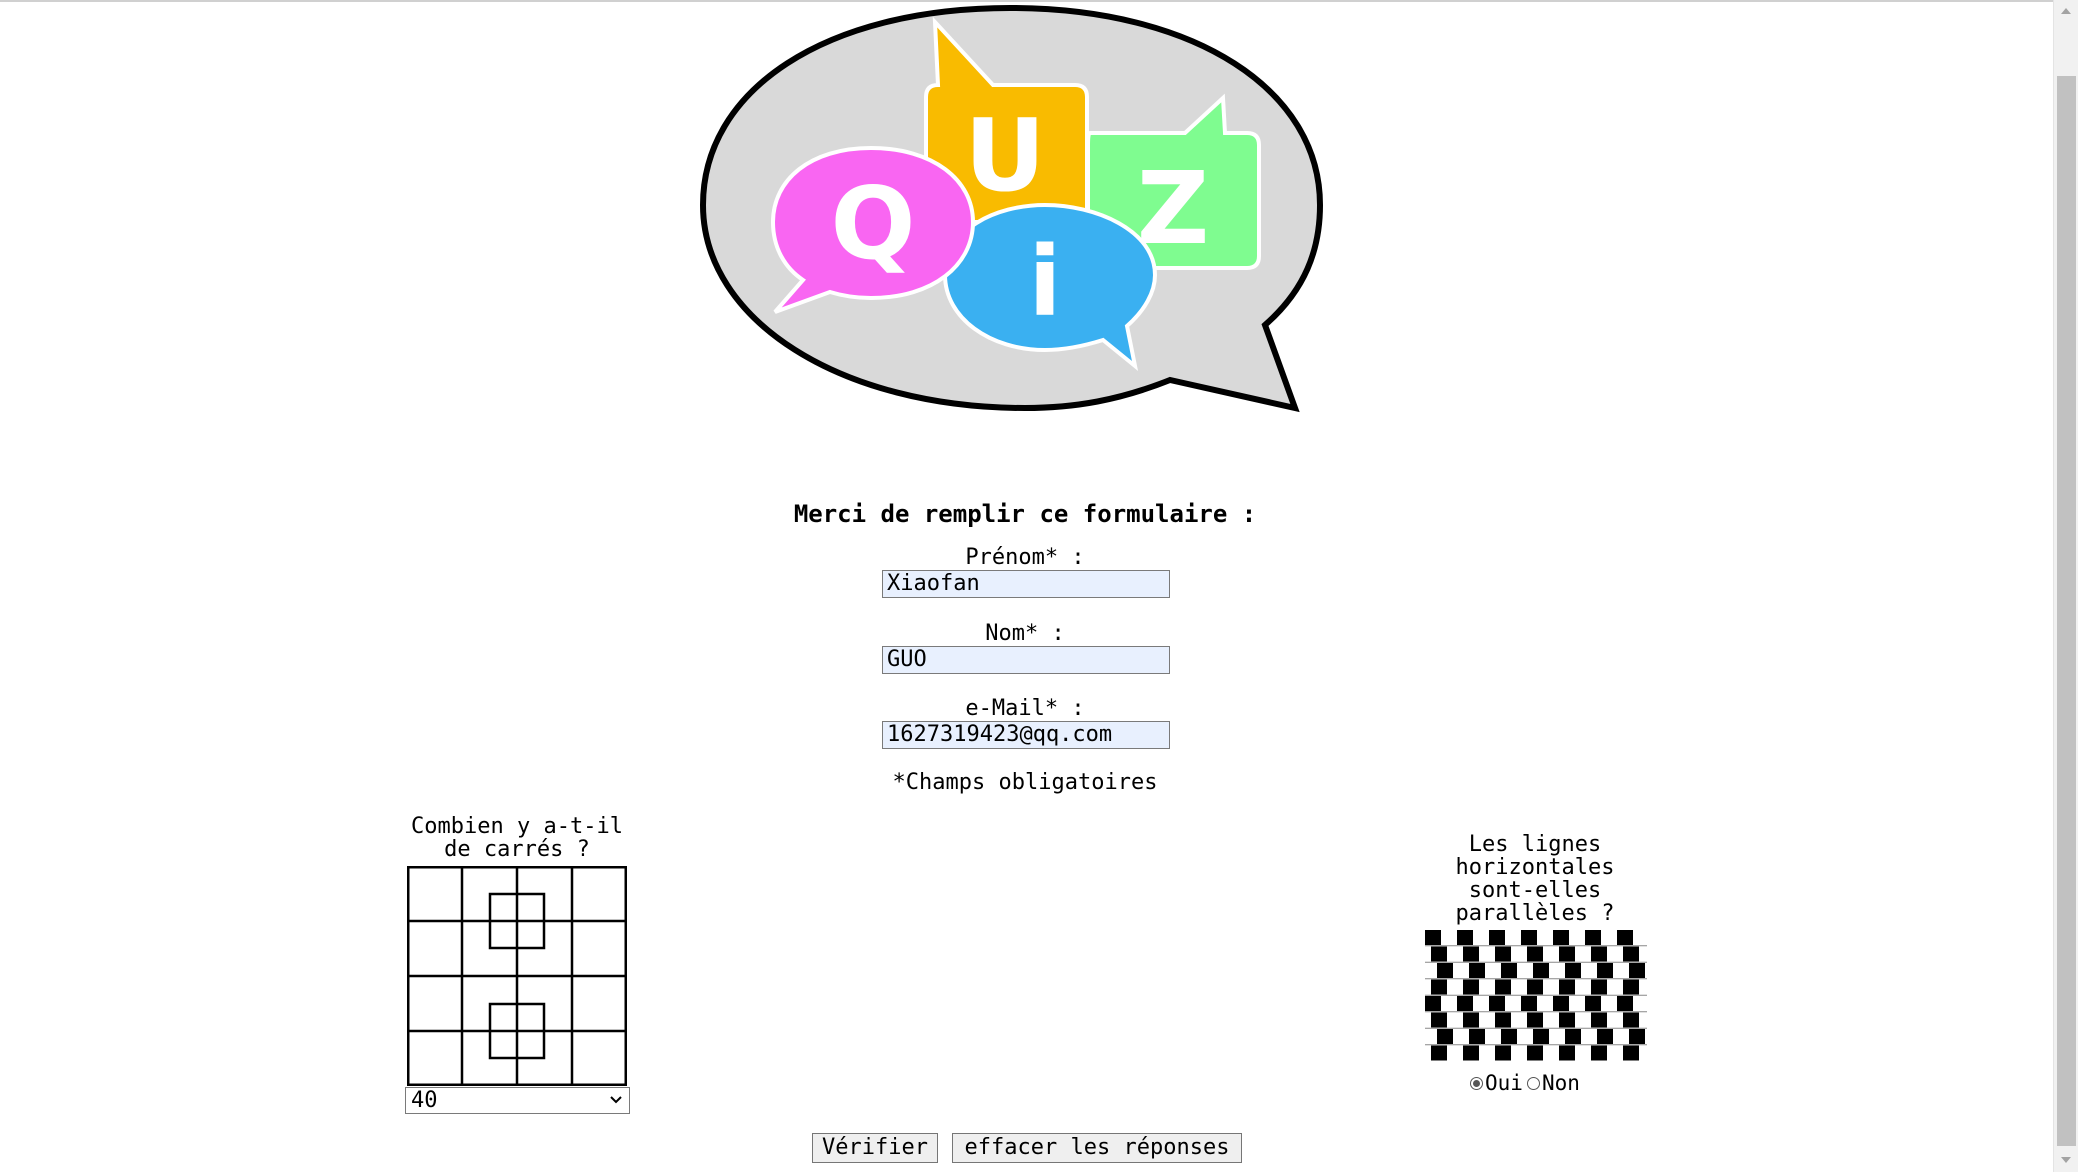  I want to click on reset-answers-button: effacer les réponses, so click(1097, 1148).